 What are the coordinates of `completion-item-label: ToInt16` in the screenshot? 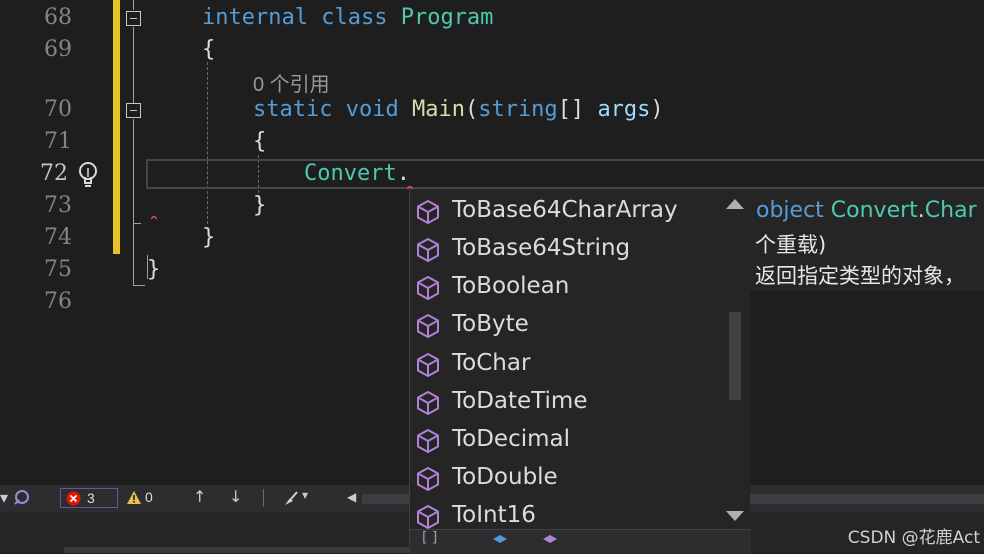 It's located at (494, 515).